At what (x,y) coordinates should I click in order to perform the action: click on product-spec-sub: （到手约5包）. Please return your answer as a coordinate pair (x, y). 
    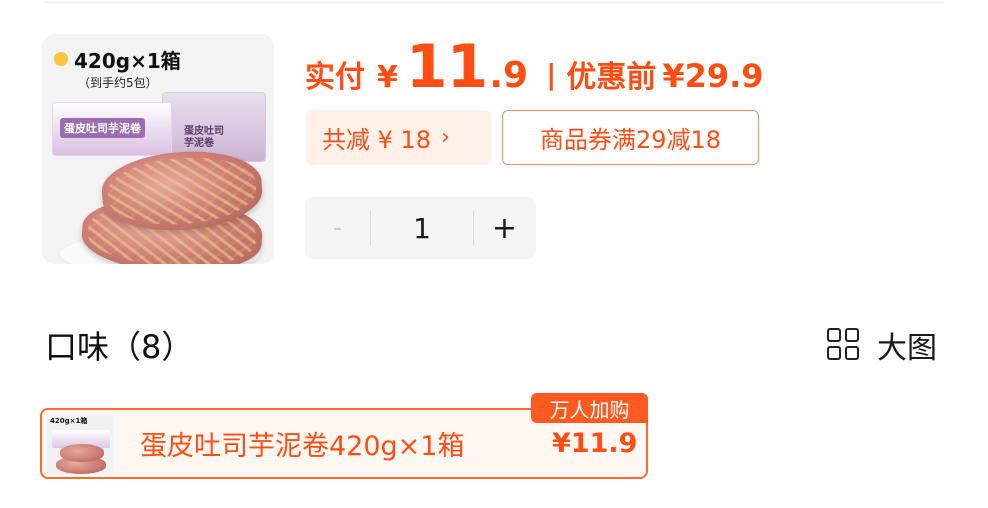
    Looking at the image, I should click on (118, 83).